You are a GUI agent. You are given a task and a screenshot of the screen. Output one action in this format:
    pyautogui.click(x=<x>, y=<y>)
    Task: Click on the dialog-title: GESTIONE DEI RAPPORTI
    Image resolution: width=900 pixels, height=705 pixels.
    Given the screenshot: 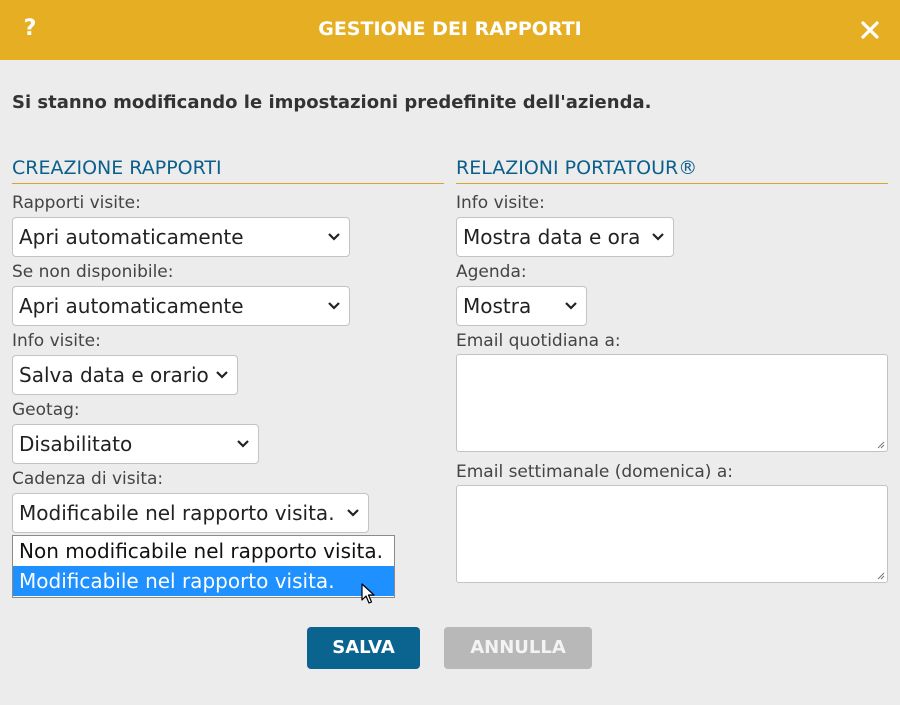 What is the action you would take?
    pyautogui.click(x=450, y=29)
    